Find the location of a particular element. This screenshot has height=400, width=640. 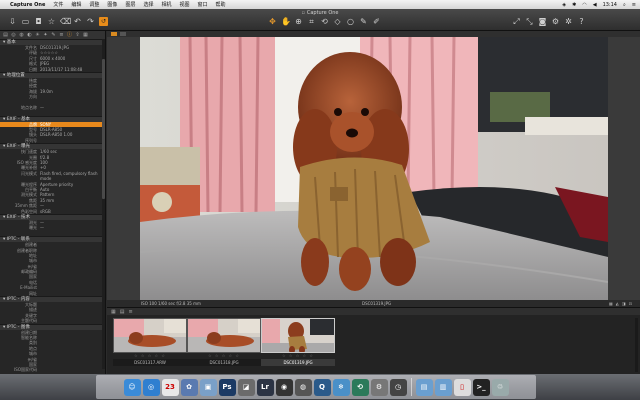

zoom-fit-icon: ⊡ is located at coordinates (630, 303).